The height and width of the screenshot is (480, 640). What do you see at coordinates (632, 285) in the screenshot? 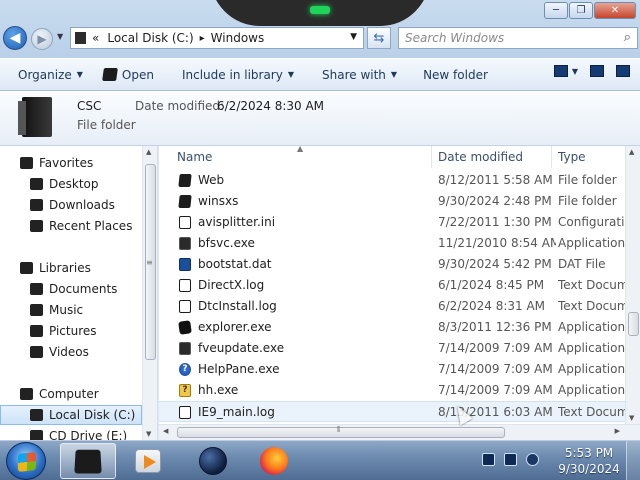
I see `file-list-vertical-scrollbar: ▲ ▼` at bounding box center [632, 285].